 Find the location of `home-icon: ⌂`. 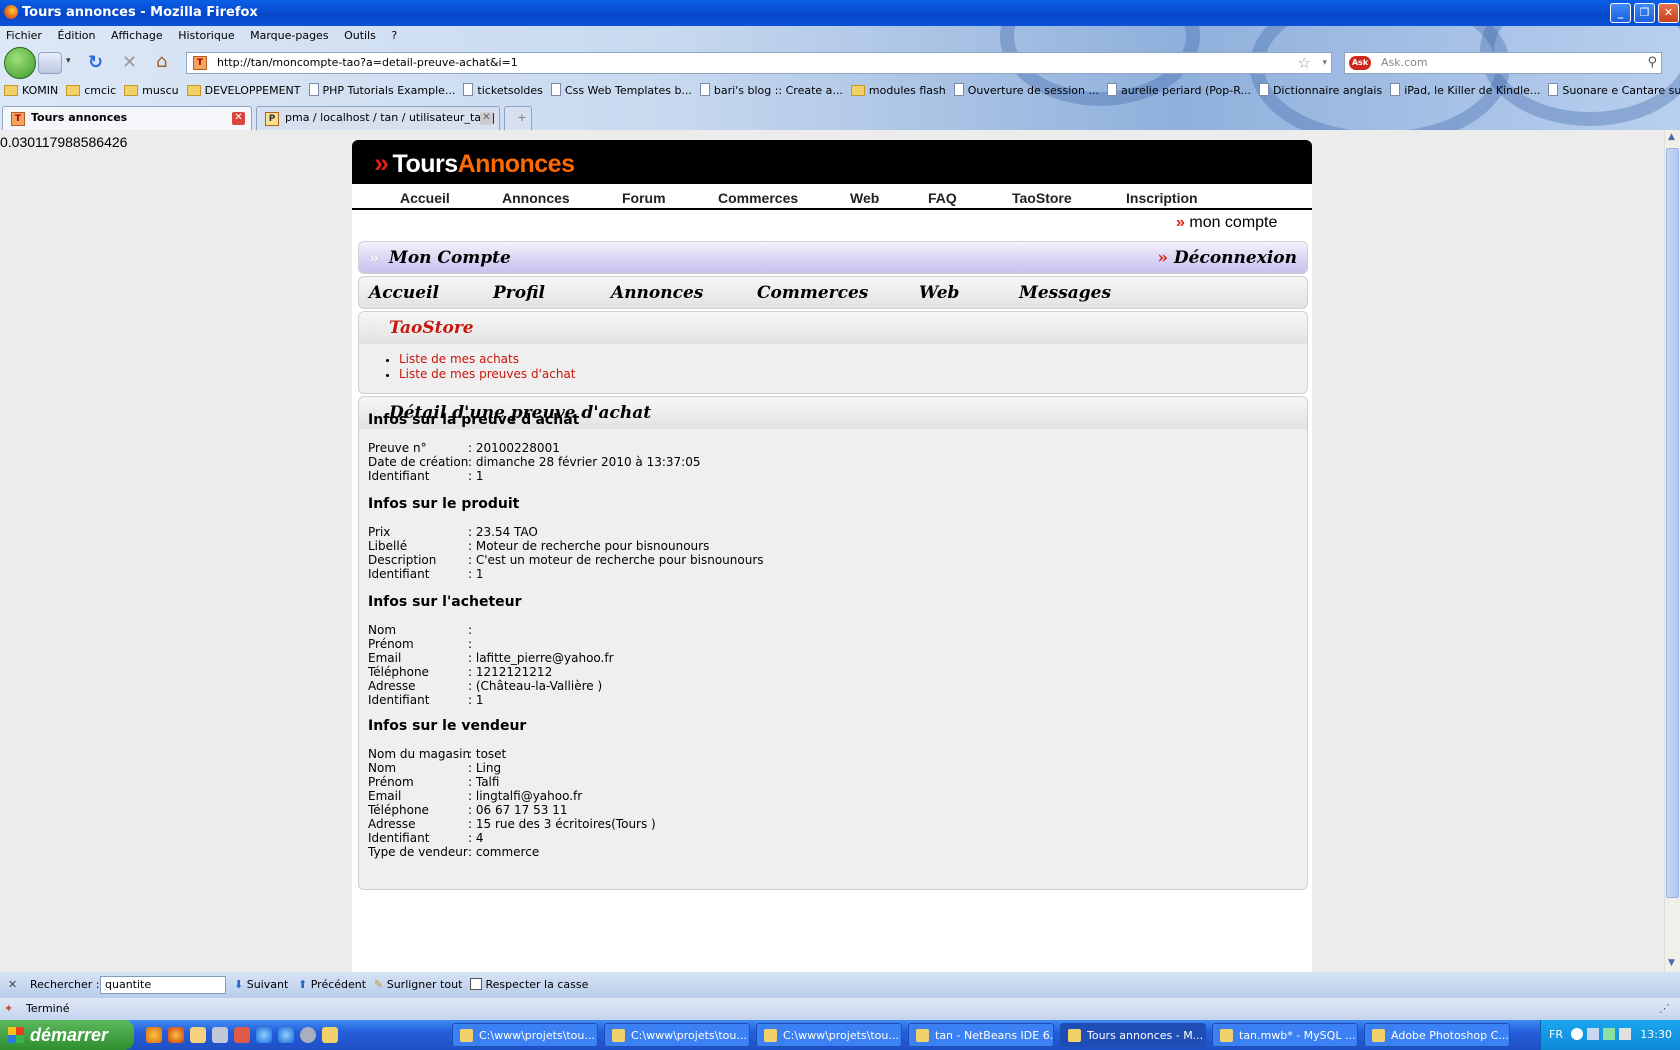

home-icon: ⌂ is located at coordinates (161, 61).